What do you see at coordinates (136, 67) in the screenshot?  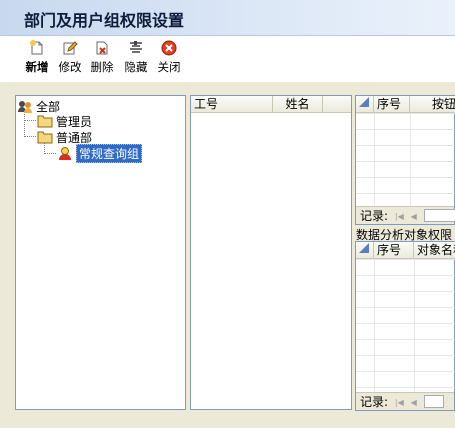 I see `hide-button-label: 隐藏` at bounding box center [136, 67].